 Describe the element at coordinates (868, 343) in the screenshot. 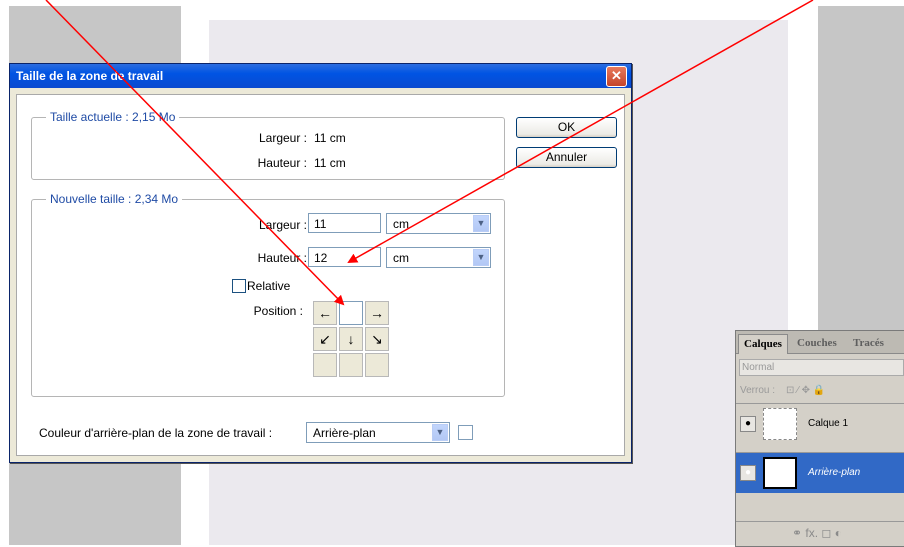

I see `tab-traces: Tracés` at that location.